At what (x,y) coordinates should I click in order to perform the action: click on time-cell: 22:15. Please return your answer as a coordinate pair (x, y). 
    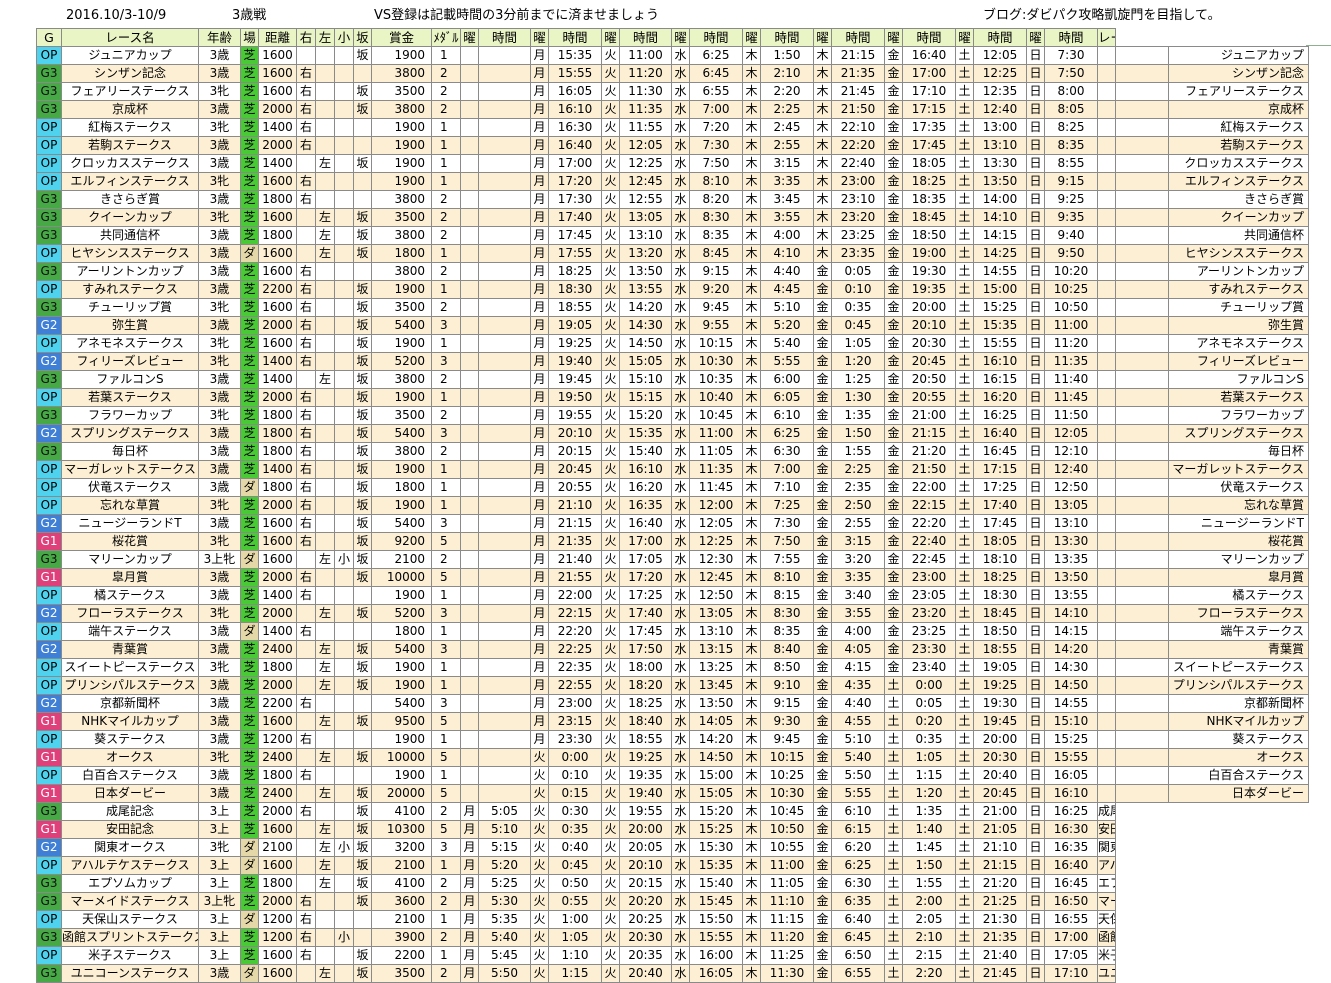
    Looking at the image, I should click on (929, 505).